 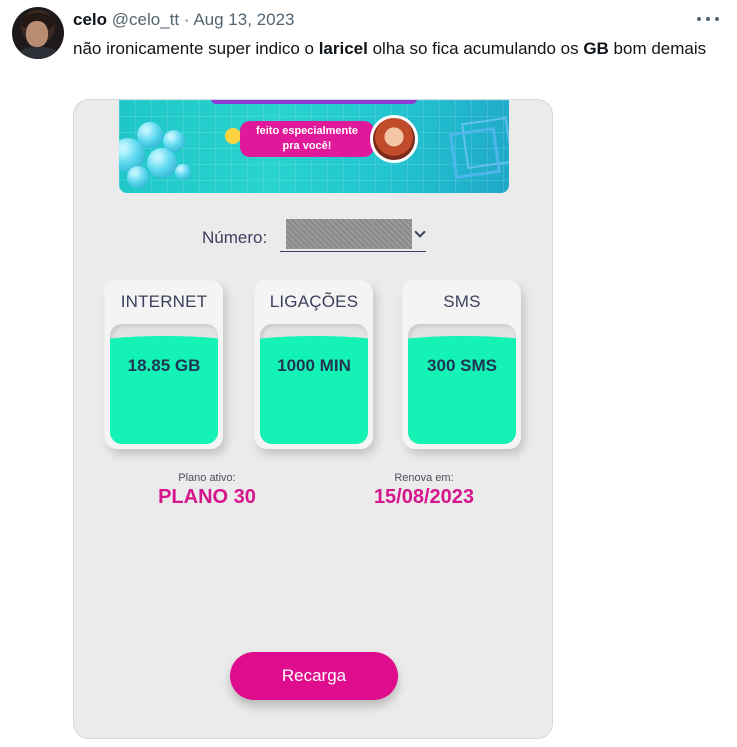 What do you see at coordinates (164, 301) in the screenshot?
I see `card-title: INTERNET` at bounding box center [164, 301].